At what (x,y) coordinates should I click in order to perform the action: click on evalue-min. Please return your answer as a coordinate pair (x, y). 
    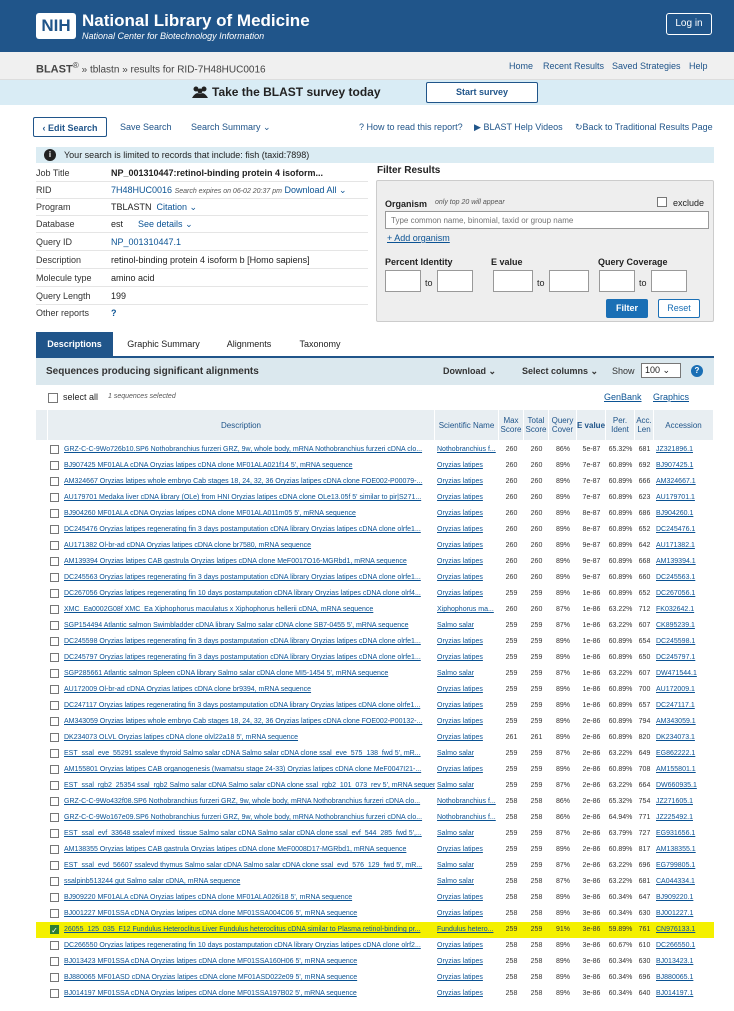
    Looking at the image, I should click on (513, 281).